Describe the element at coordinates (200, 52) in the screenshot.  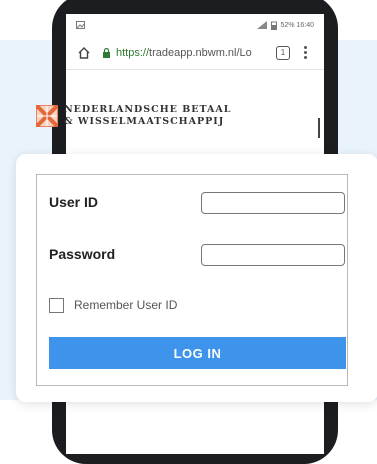
I see `url-path: tradeapp.nbwm.nl/Lo` at that location.